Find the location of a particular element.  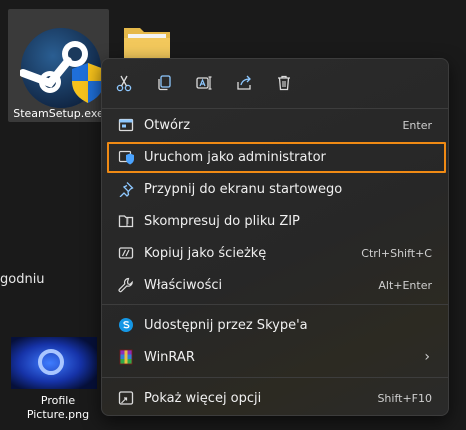

folder-icon is located at coordinates (147, 42).